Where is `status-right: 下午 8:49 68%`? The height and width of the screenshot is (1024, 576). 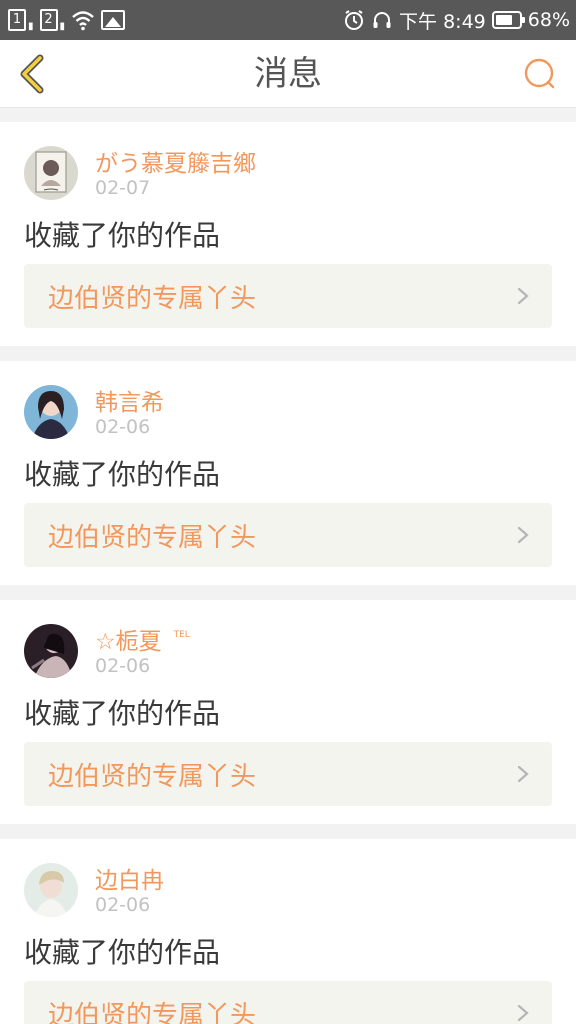 status-right: 下午 8:49 68% is located at coordinates (456, 20).